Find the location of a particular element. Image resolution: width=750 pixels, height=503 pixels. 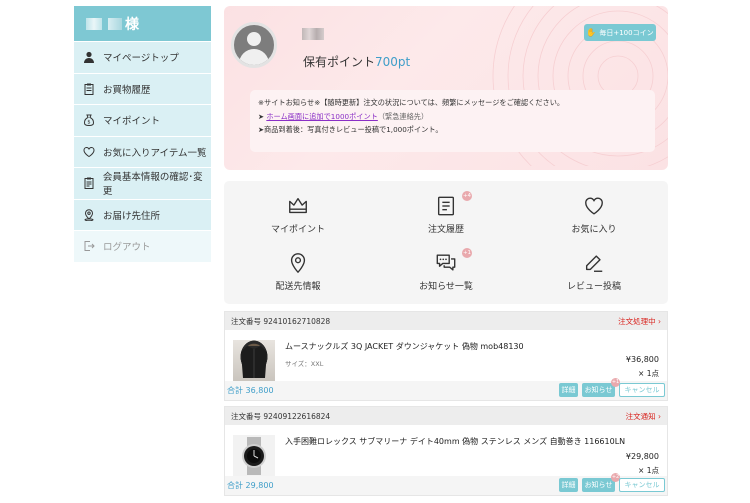

product-name: ムースナックルズ 3Q JACKET ダウンジャケット 偽物 mob48130 is located at coordinates (404, 346).